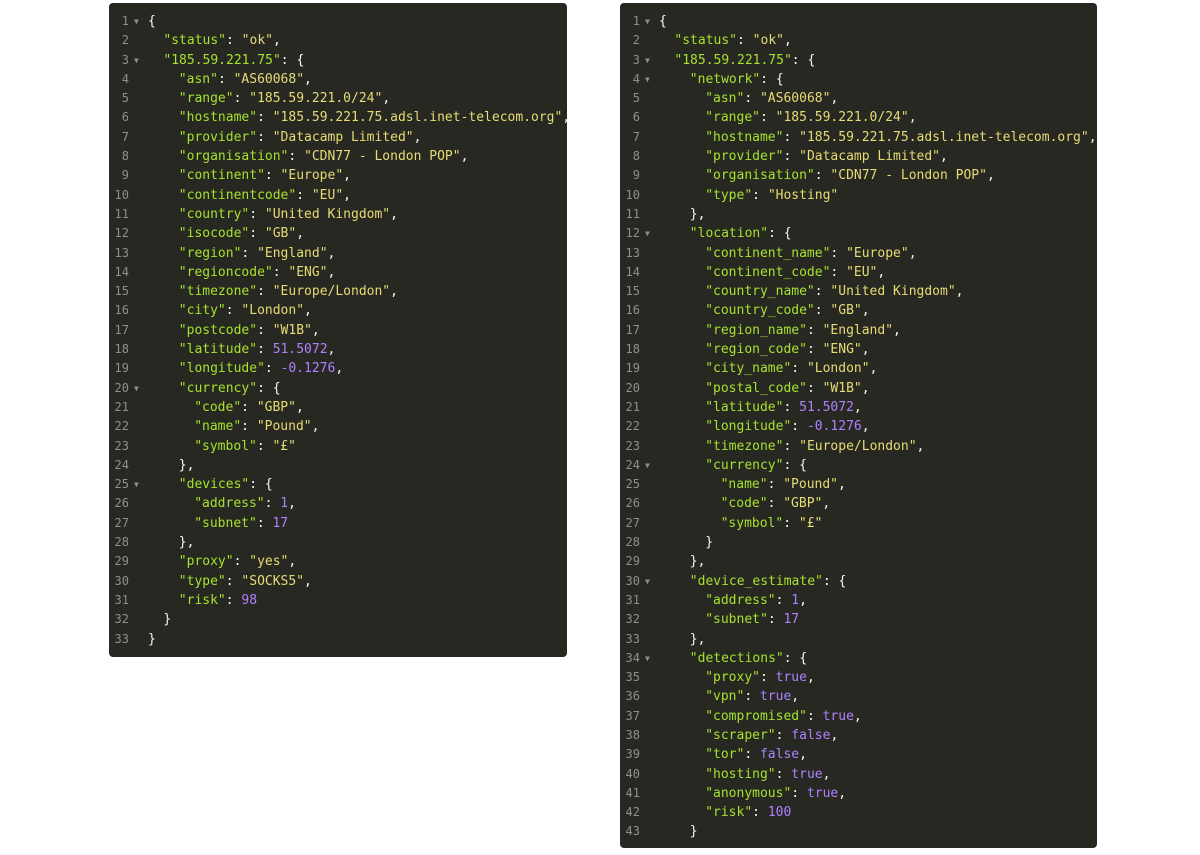 The width and height of the screenshot is (1200, 855). I want to click on code-line: 25 ▼ "devices": {, so click(338, 484).